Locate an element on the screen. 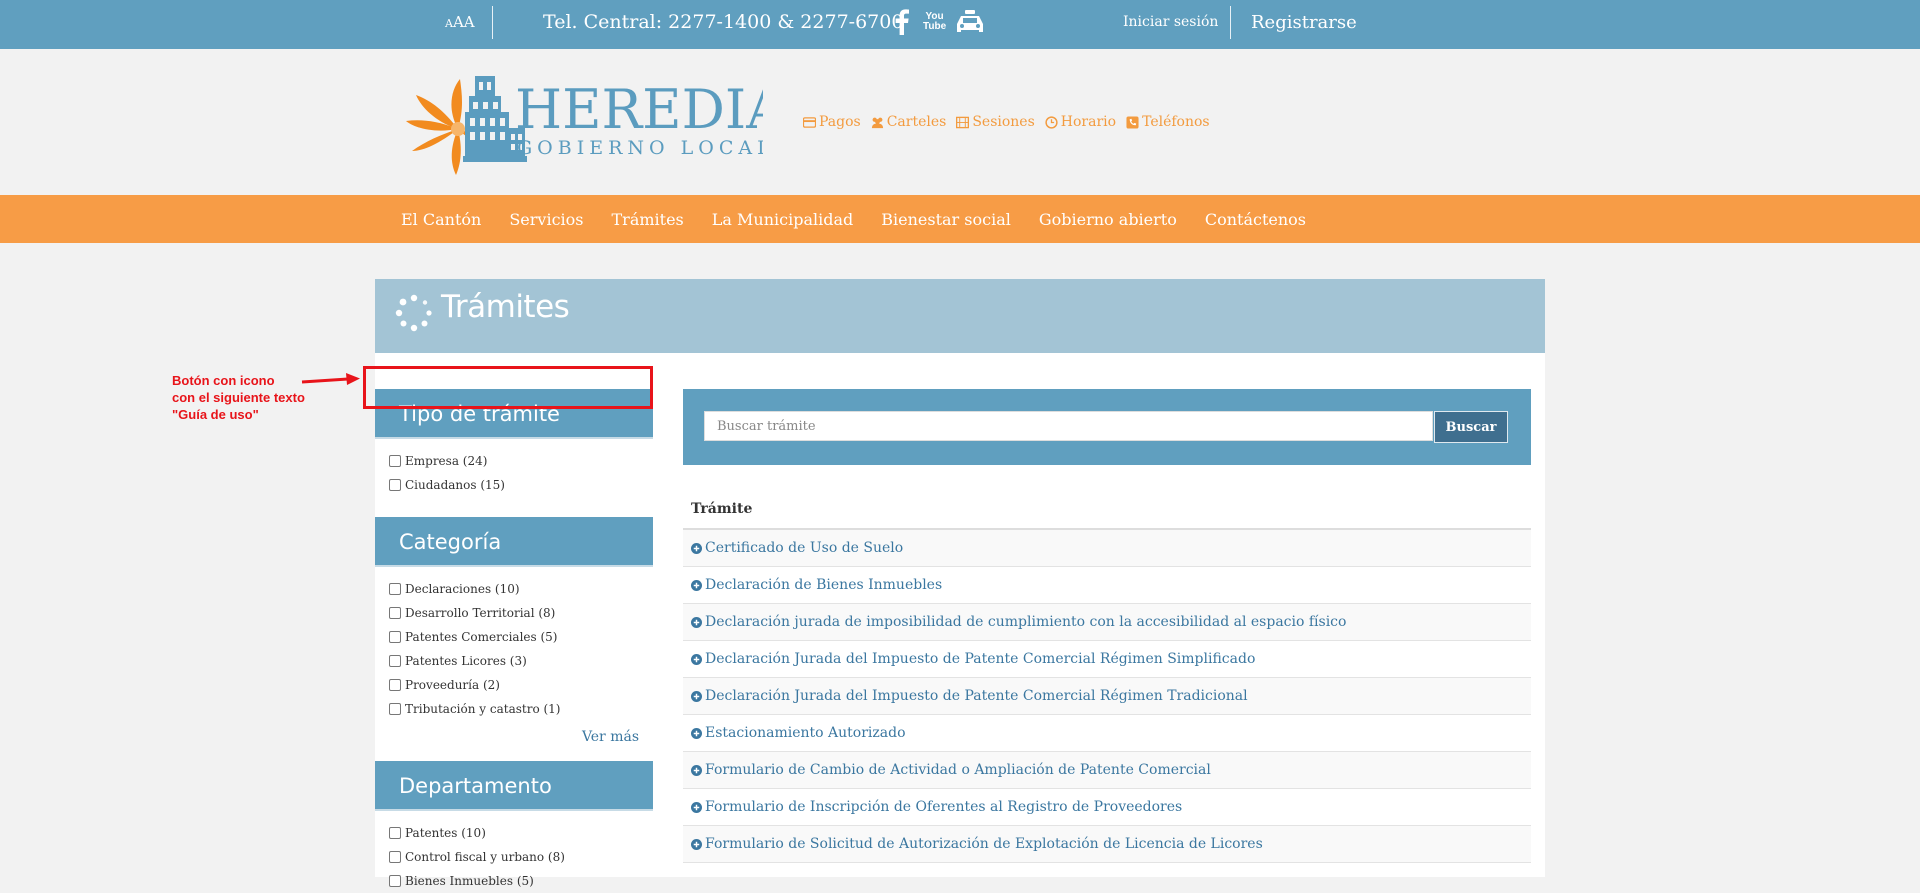 The image size is (1920, 893). filter-option-label: Patentes (10) is located at coordinates (445, 833).